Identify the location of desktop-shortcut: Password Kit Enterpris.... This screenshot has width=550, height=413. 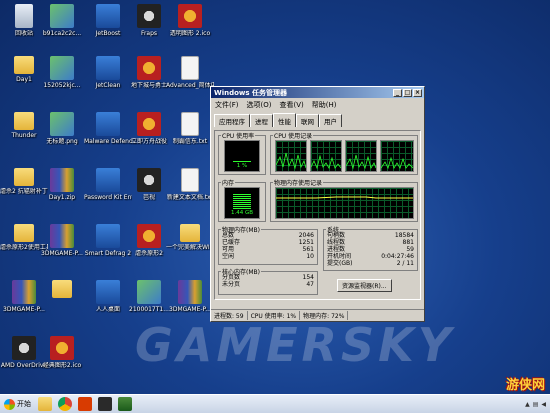
(108, 192).